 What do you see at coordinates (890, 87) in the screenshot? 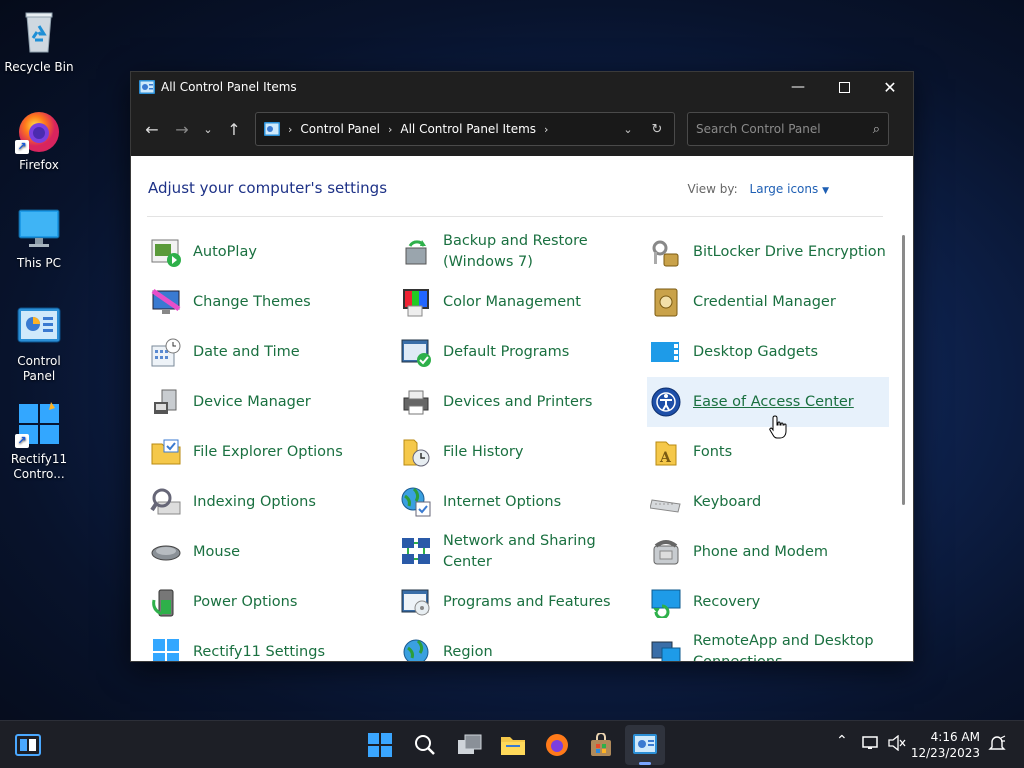
I see `close-button: ✕` at bounding box center [890, 87].